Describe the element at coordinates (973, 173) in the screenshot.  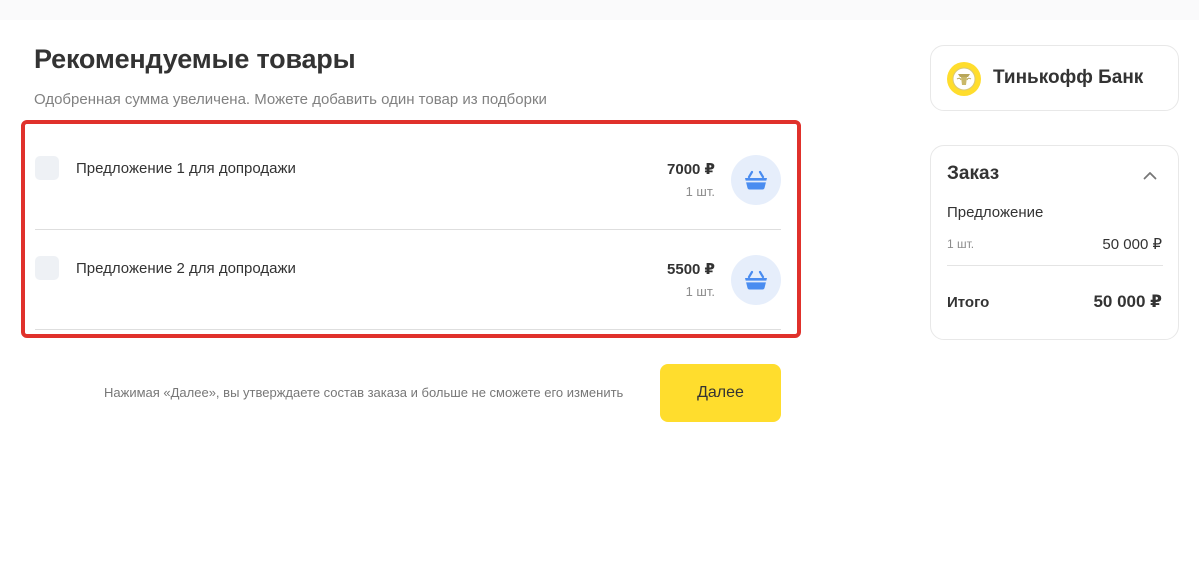
I see `order-title: Заказ` at that location.